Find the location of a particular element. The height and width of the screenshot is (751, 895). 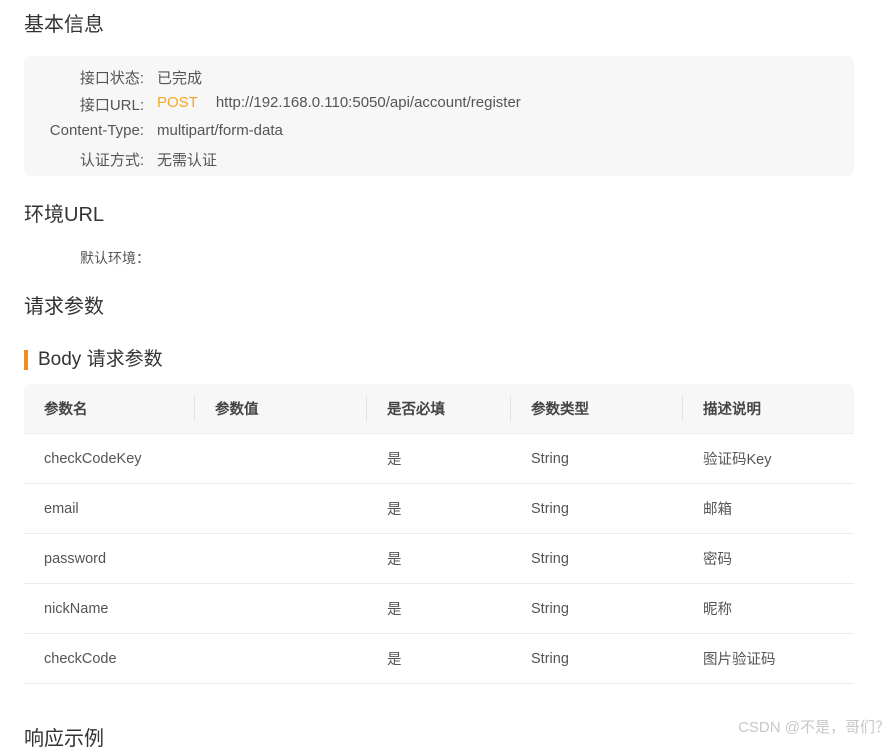

param-desc: 密码 is located at coordinates (768, 558).